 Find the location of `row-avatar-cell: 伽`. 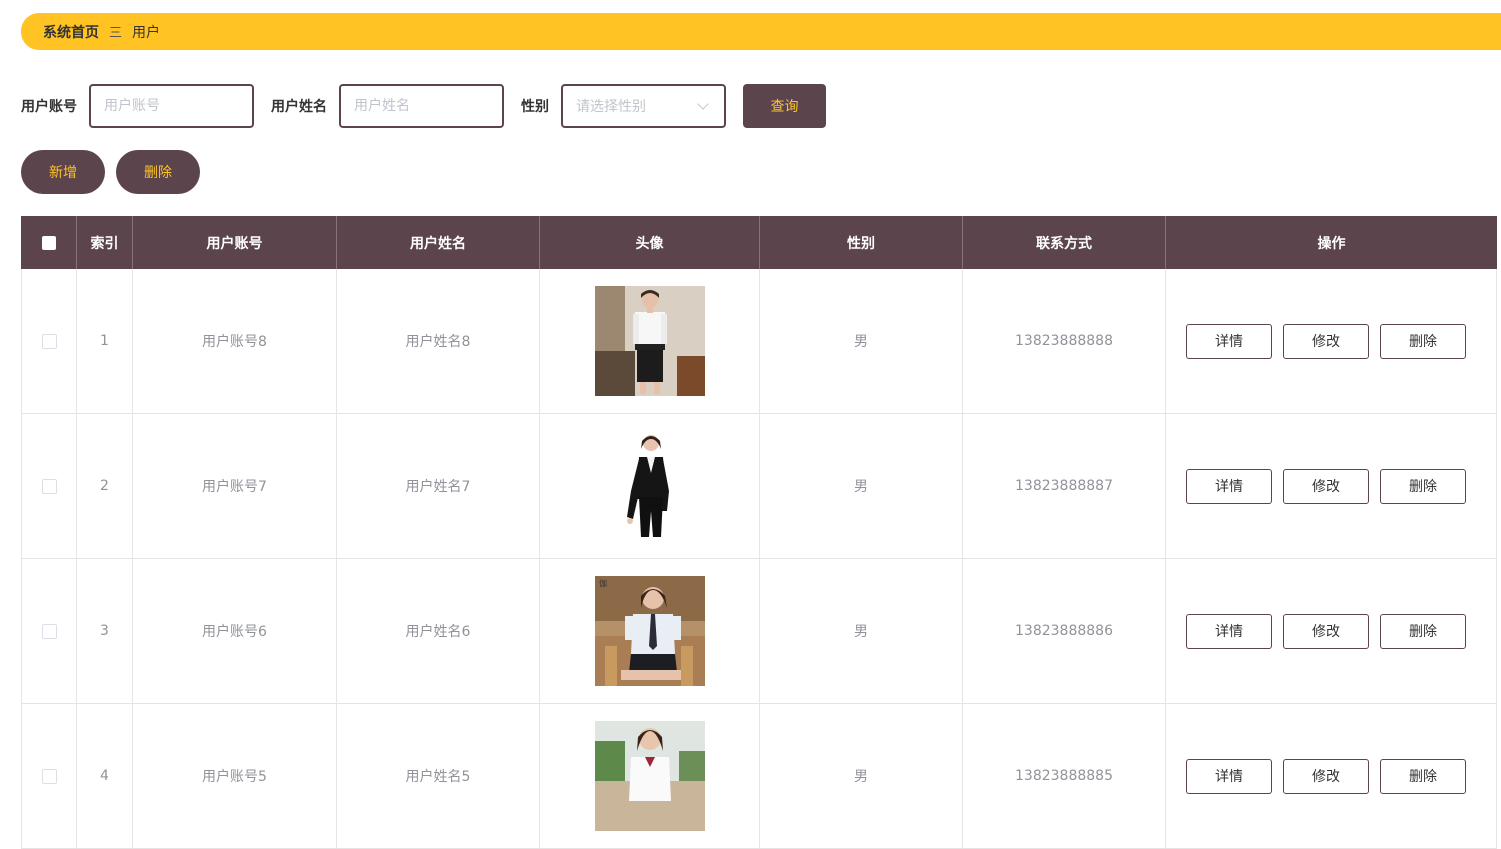

row-avatar-cell: 伽 is located at coordinates (650, 631).